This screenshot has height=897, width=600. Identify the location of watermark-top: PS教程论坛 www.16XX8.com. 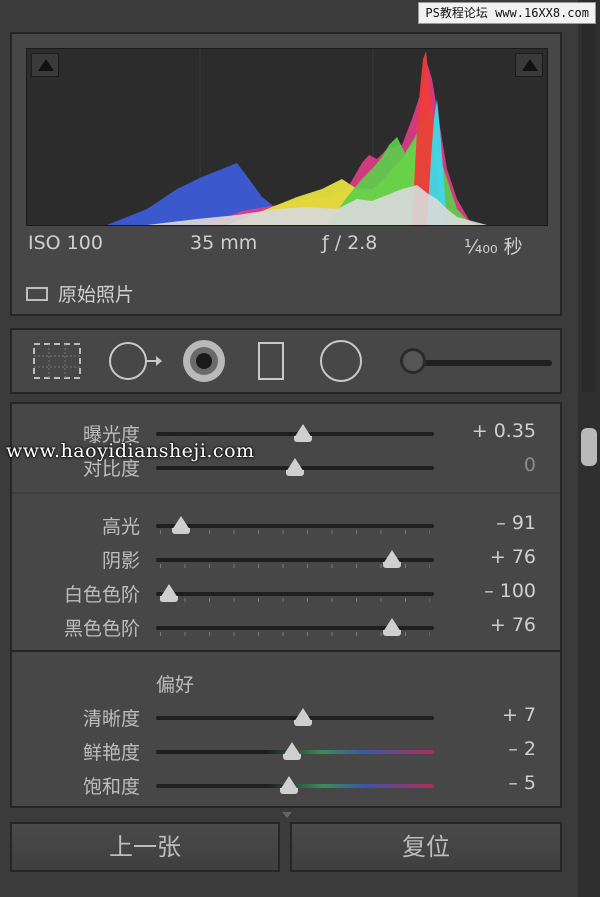
(507, 13).